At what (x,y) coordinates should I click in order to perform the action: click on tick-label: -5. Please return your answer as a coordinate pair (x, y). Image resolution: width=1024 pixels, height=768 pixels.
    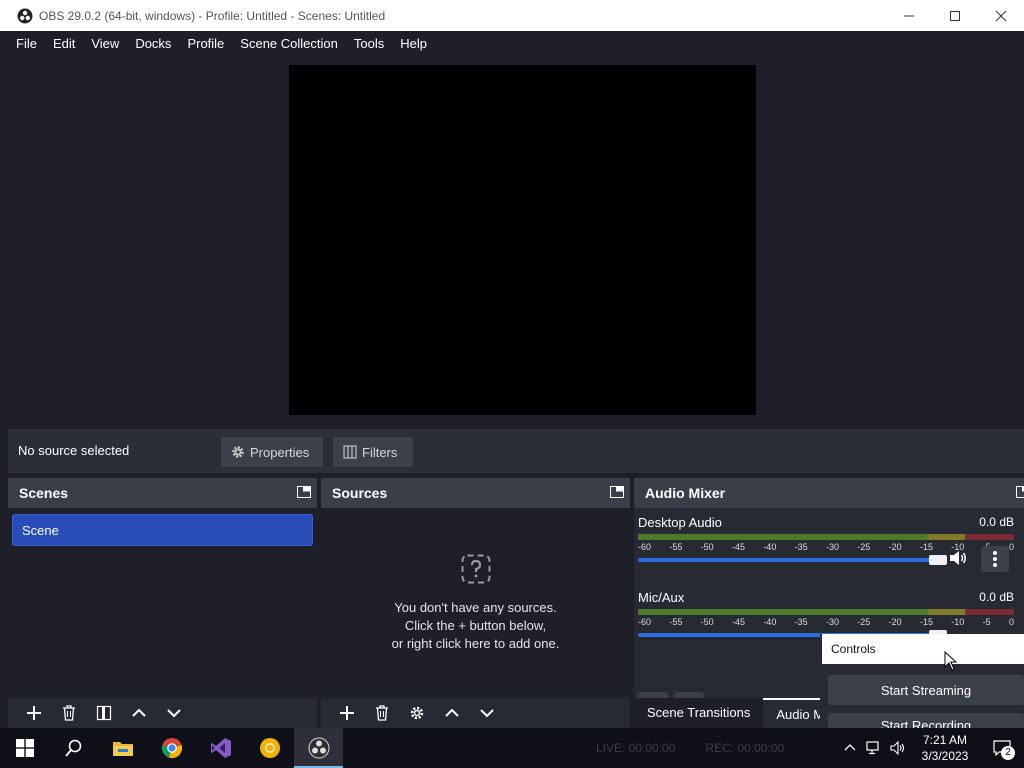
    Looking at the image, I should click on (986, 622).